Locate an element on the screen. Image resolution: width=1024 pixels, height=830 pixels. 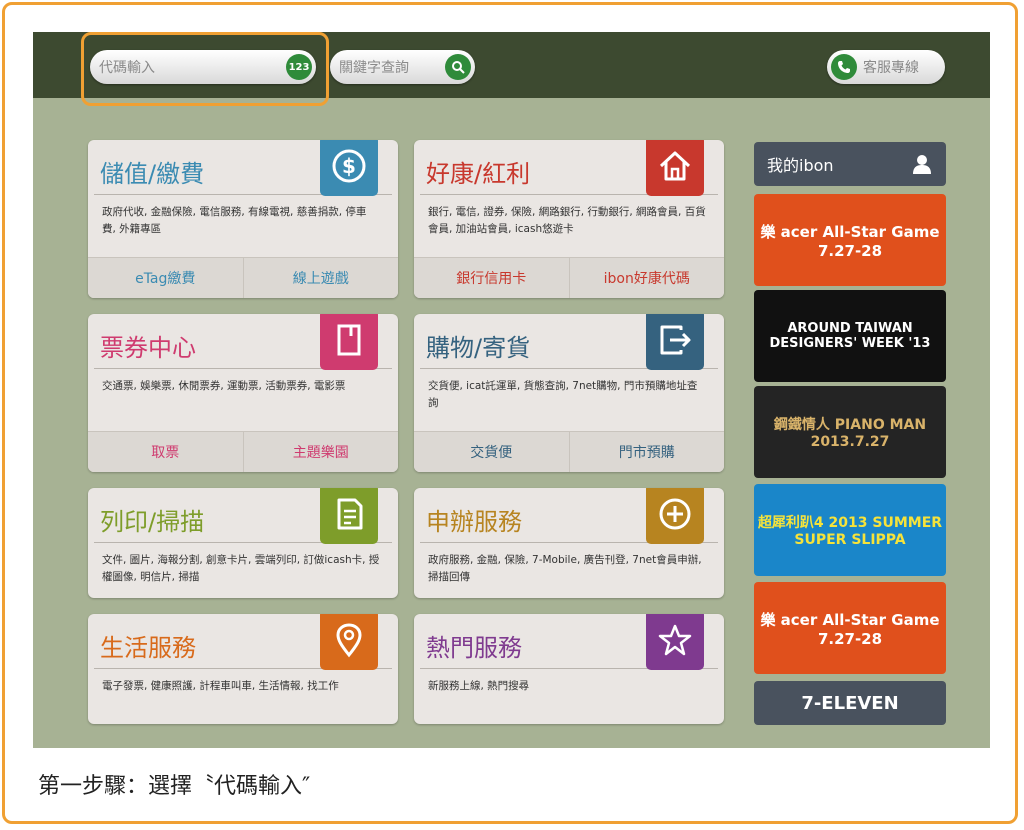
card-title: 申辦服務 is located at coordinates (474, 522).